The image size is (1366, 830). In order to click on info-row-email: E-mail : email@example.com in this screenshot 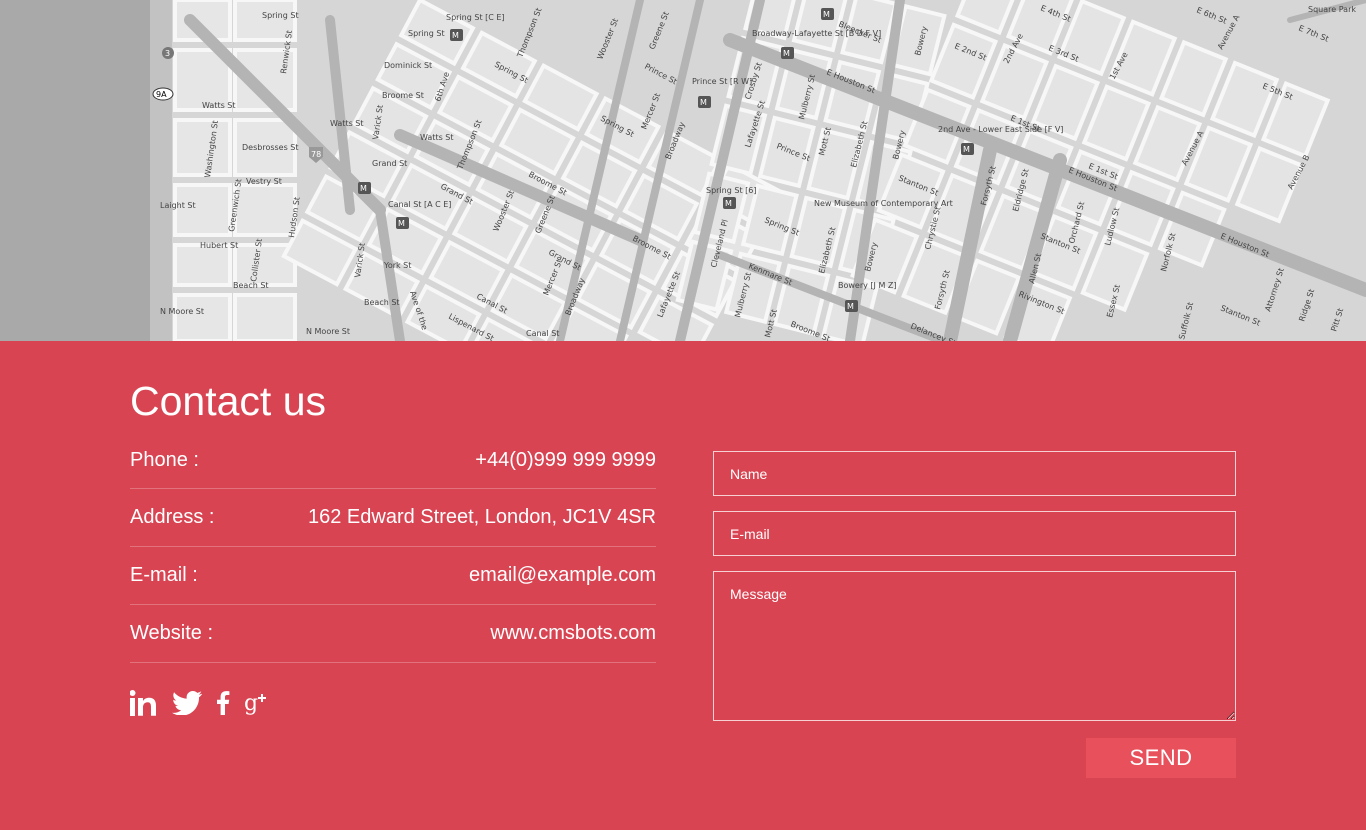, I will do `click(393, 576)`.